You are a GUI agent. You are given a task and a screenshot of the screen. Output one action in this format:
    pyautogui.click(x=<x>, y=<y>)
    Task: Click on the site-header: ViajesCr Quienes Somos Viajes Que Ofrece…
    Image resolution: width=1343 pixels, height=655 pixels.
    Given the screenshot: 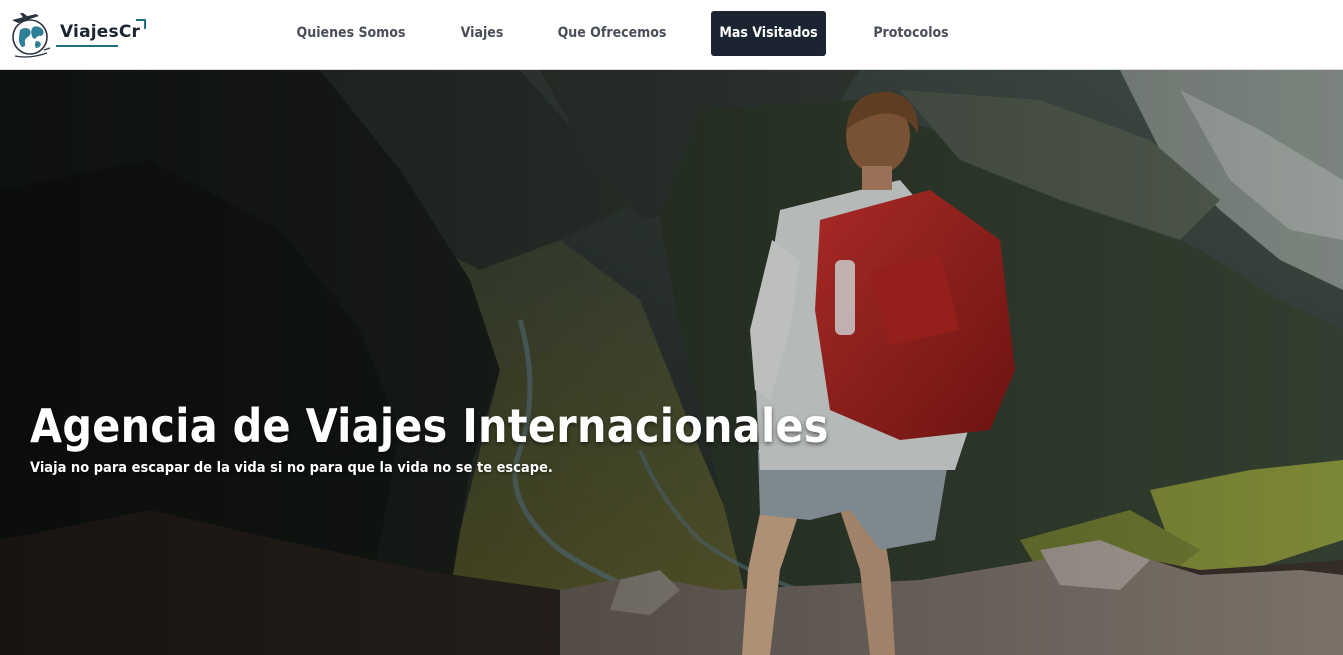 What is the action you would take?
    pyautogui.click(x=671, y=35)
    